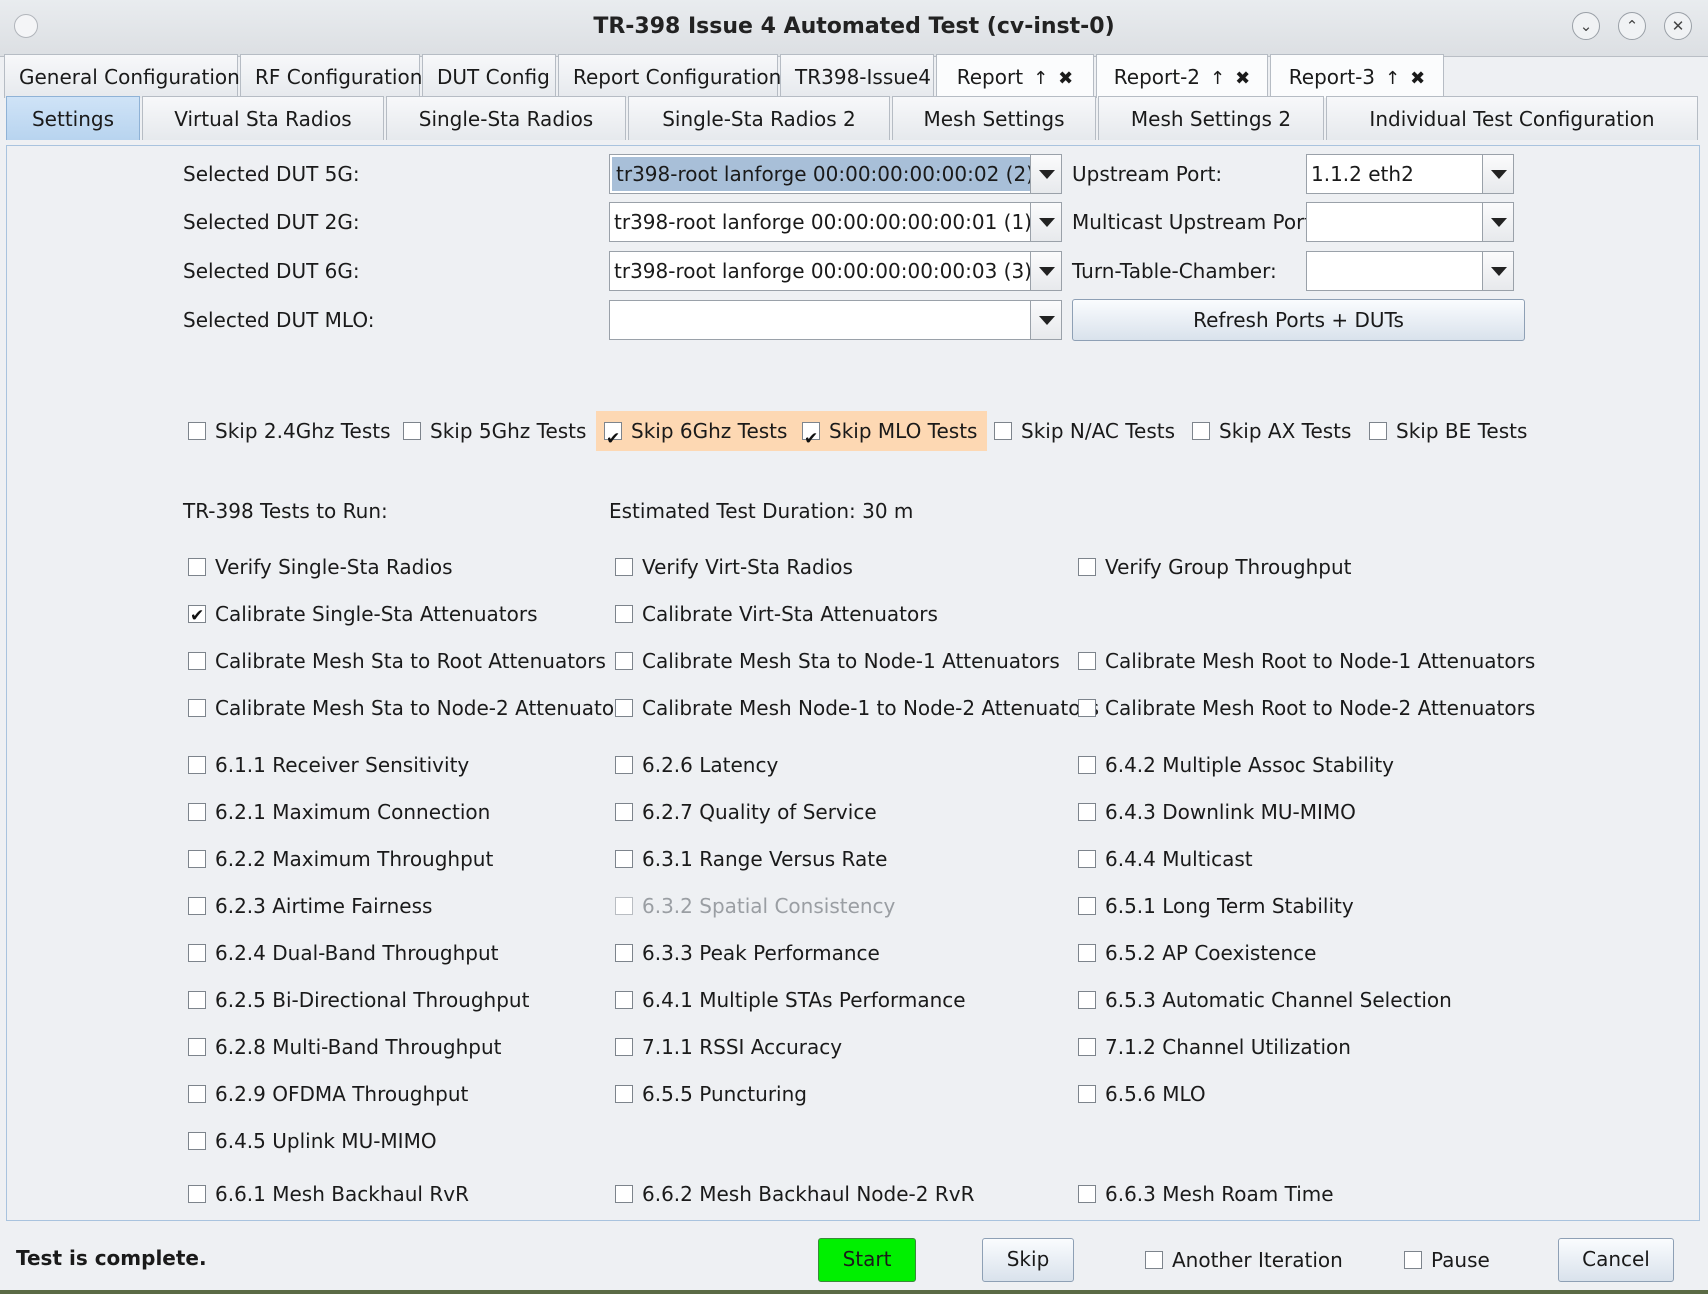 The image size is (1708, 1294). Describe the element at coordinates (1271, 431) in the screenshot. I see `skip-ax-checkbox: Skip AX Tests` at that location.